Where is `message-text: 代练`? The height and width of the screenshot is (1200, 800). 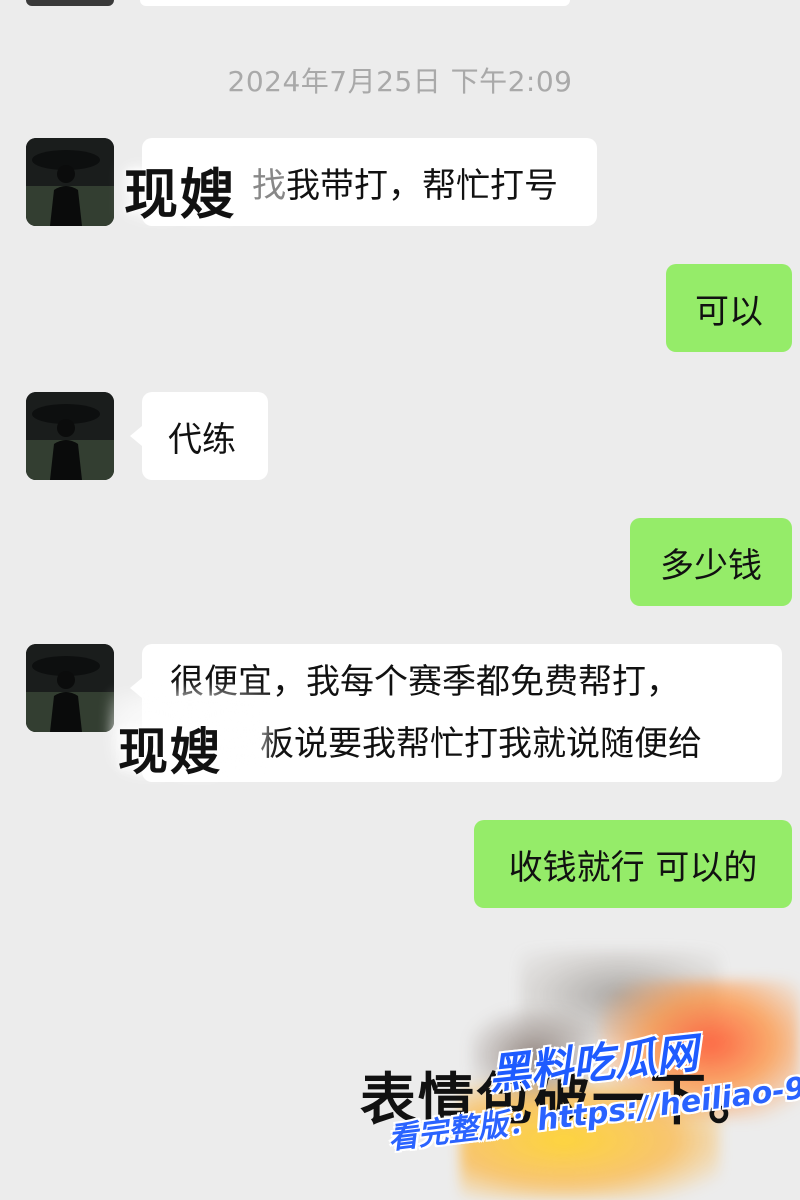
message-text: 代练 is located at coordinates (202, 439).